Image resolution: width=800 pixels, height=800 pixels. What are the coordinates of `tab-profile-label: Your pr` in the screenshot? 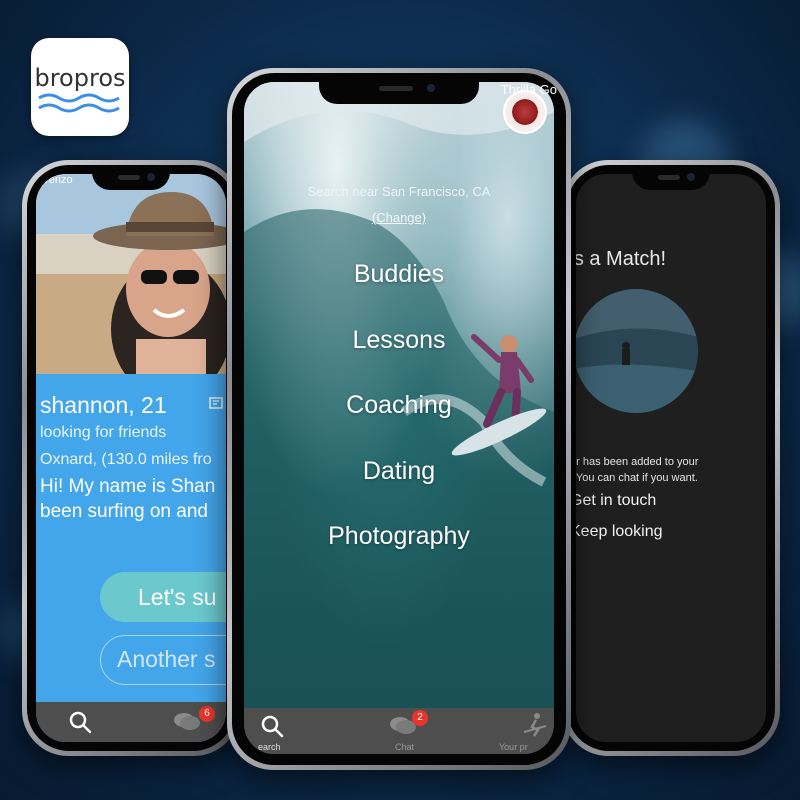 It's located at (513, 747).